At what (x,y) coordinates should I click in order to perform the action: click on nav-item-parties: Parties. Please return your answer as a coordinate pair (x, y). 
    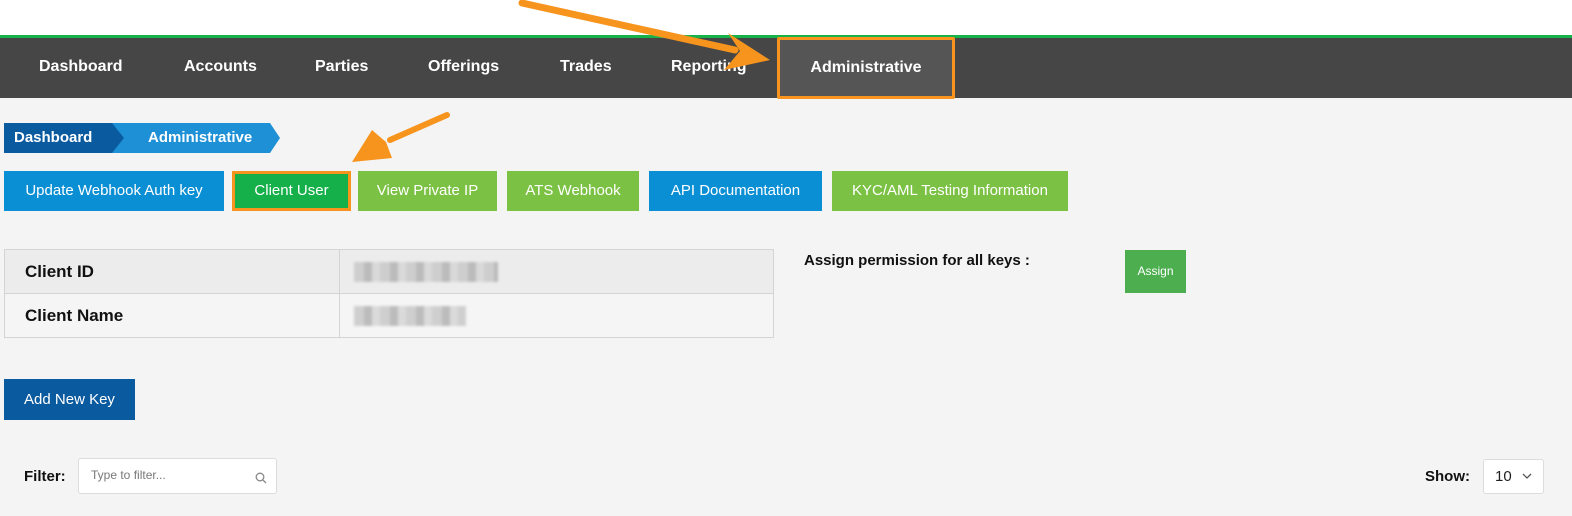
    Looking at the image, I should click on (341, 68).